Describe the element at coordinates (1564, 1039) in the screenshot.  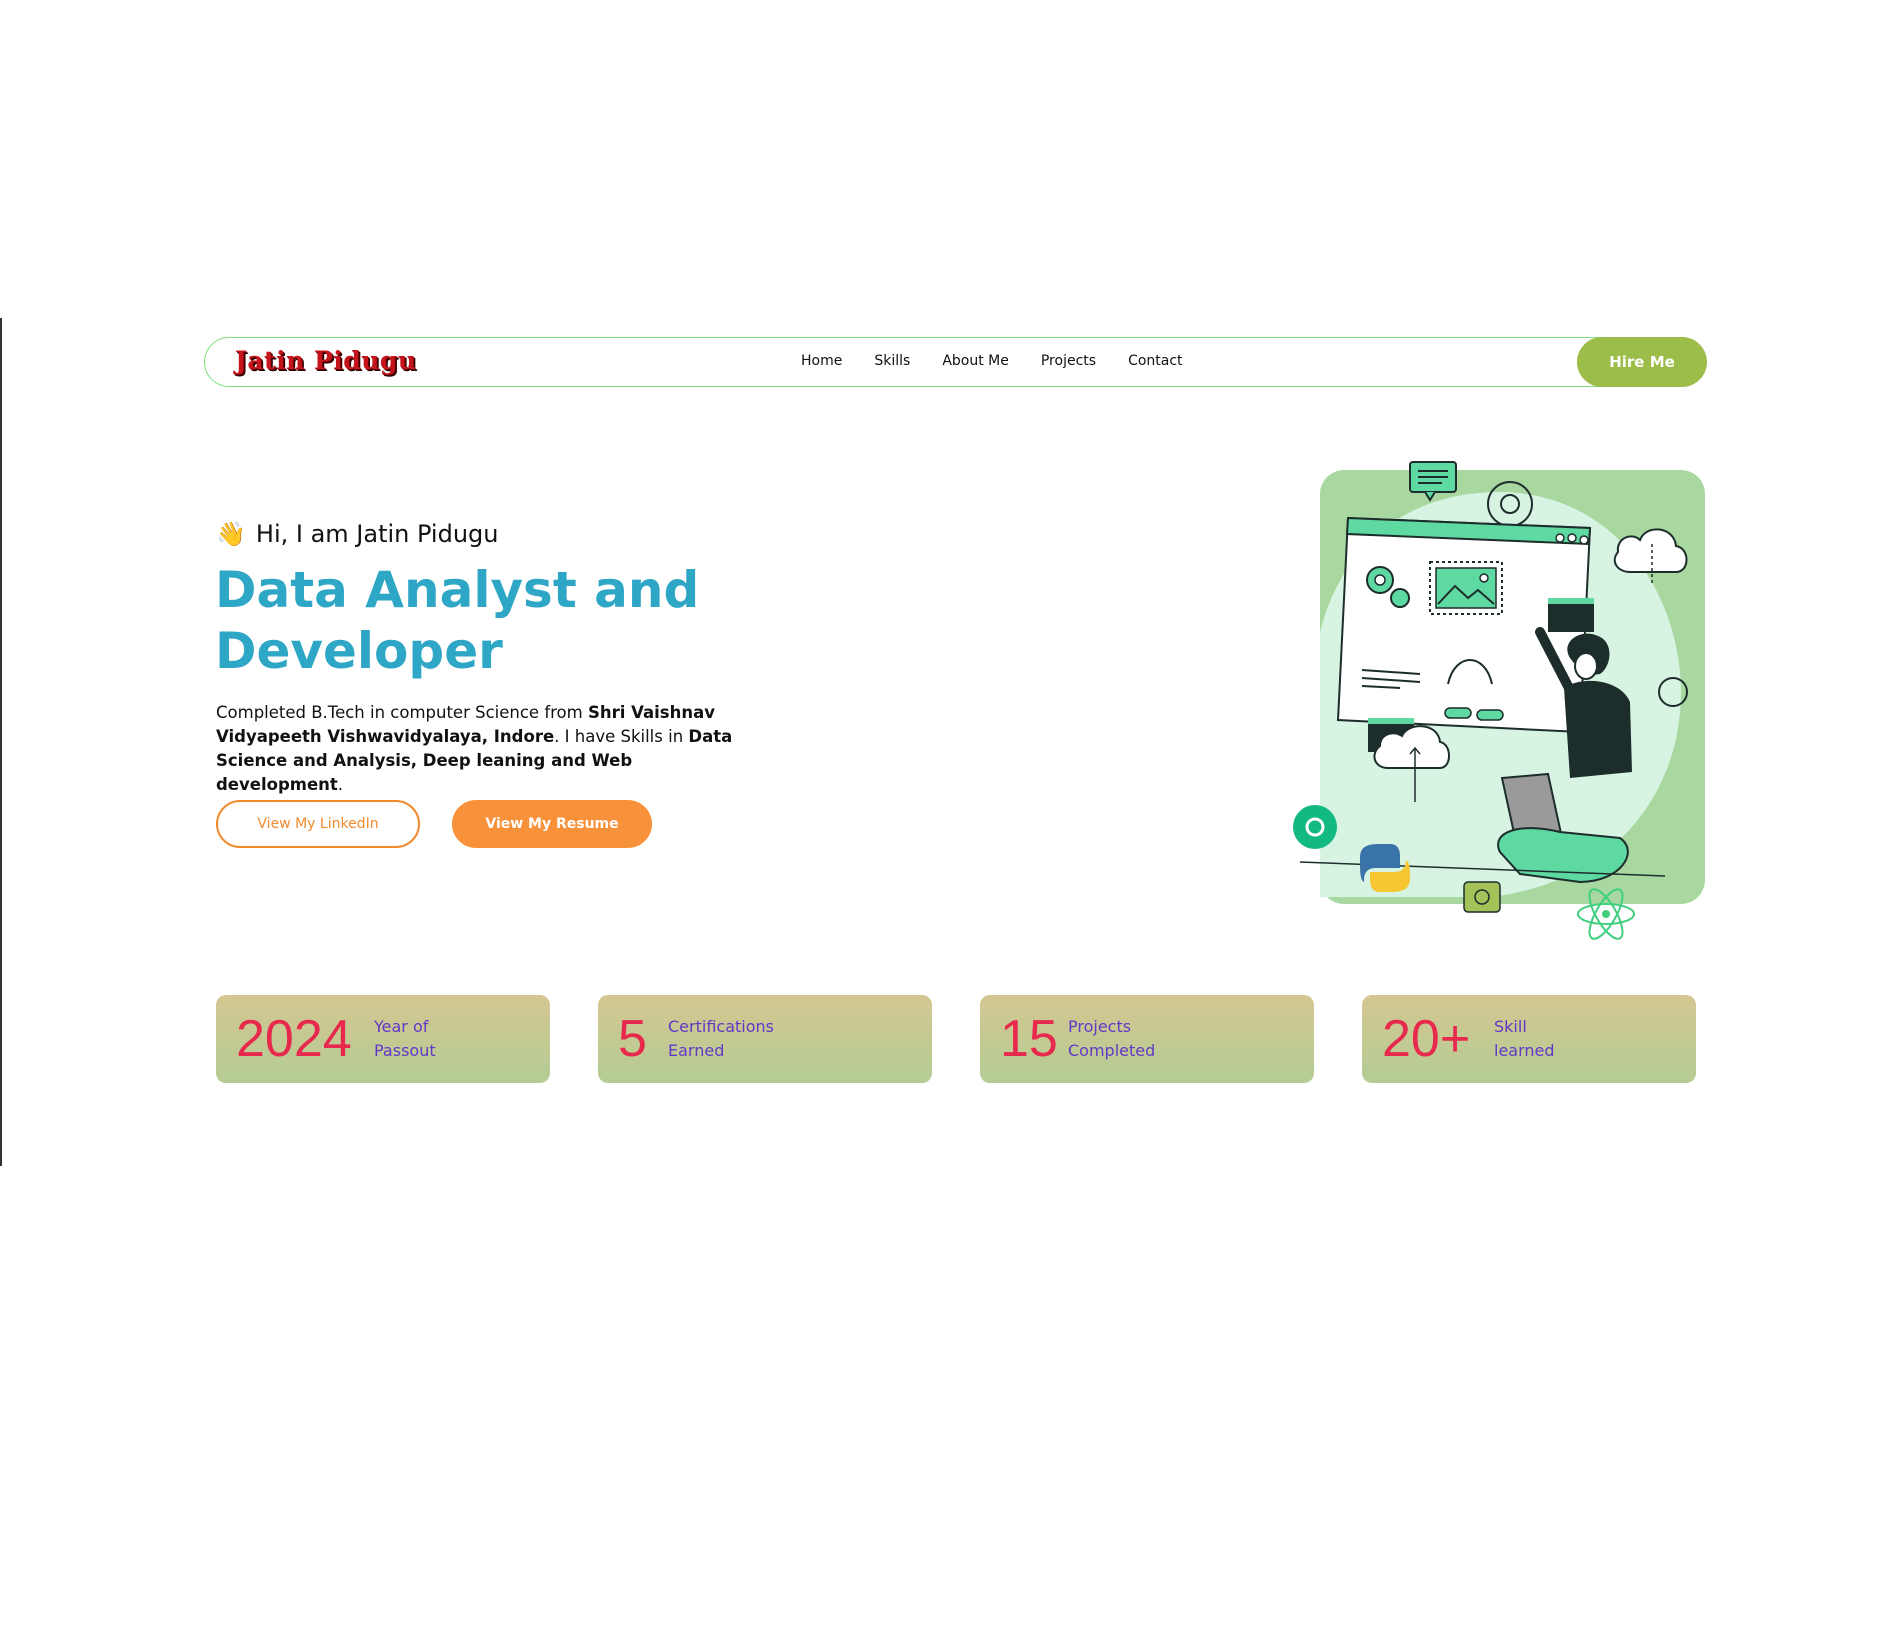
I see `stat-label: Skill learned` at that location.